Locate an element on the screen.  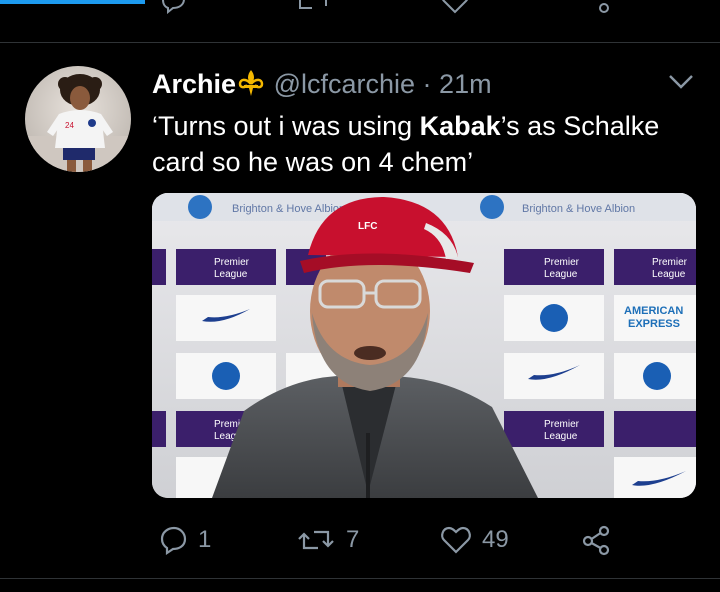
retweet-icon is located at coordinates (316, 540).